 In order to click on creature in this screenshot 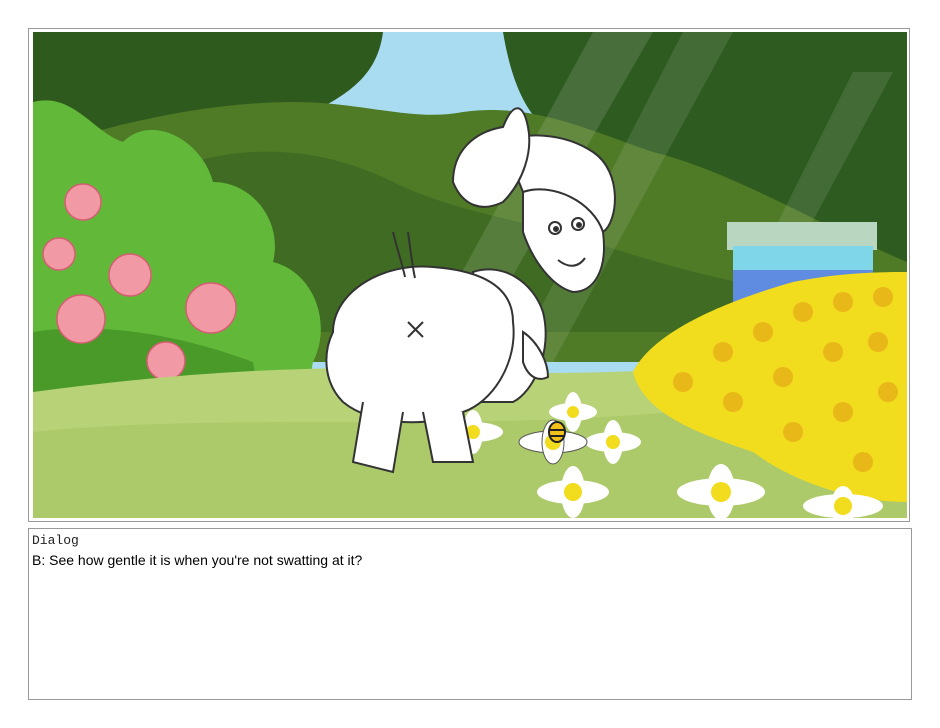, I will do `click(420, 344)`.